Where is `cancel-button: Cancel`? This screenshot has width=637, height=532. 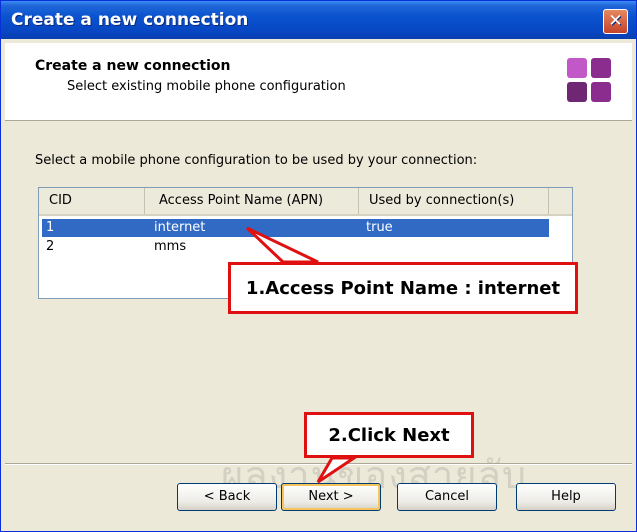
cancel-button: Cancel is located at coordinates (447, 497).